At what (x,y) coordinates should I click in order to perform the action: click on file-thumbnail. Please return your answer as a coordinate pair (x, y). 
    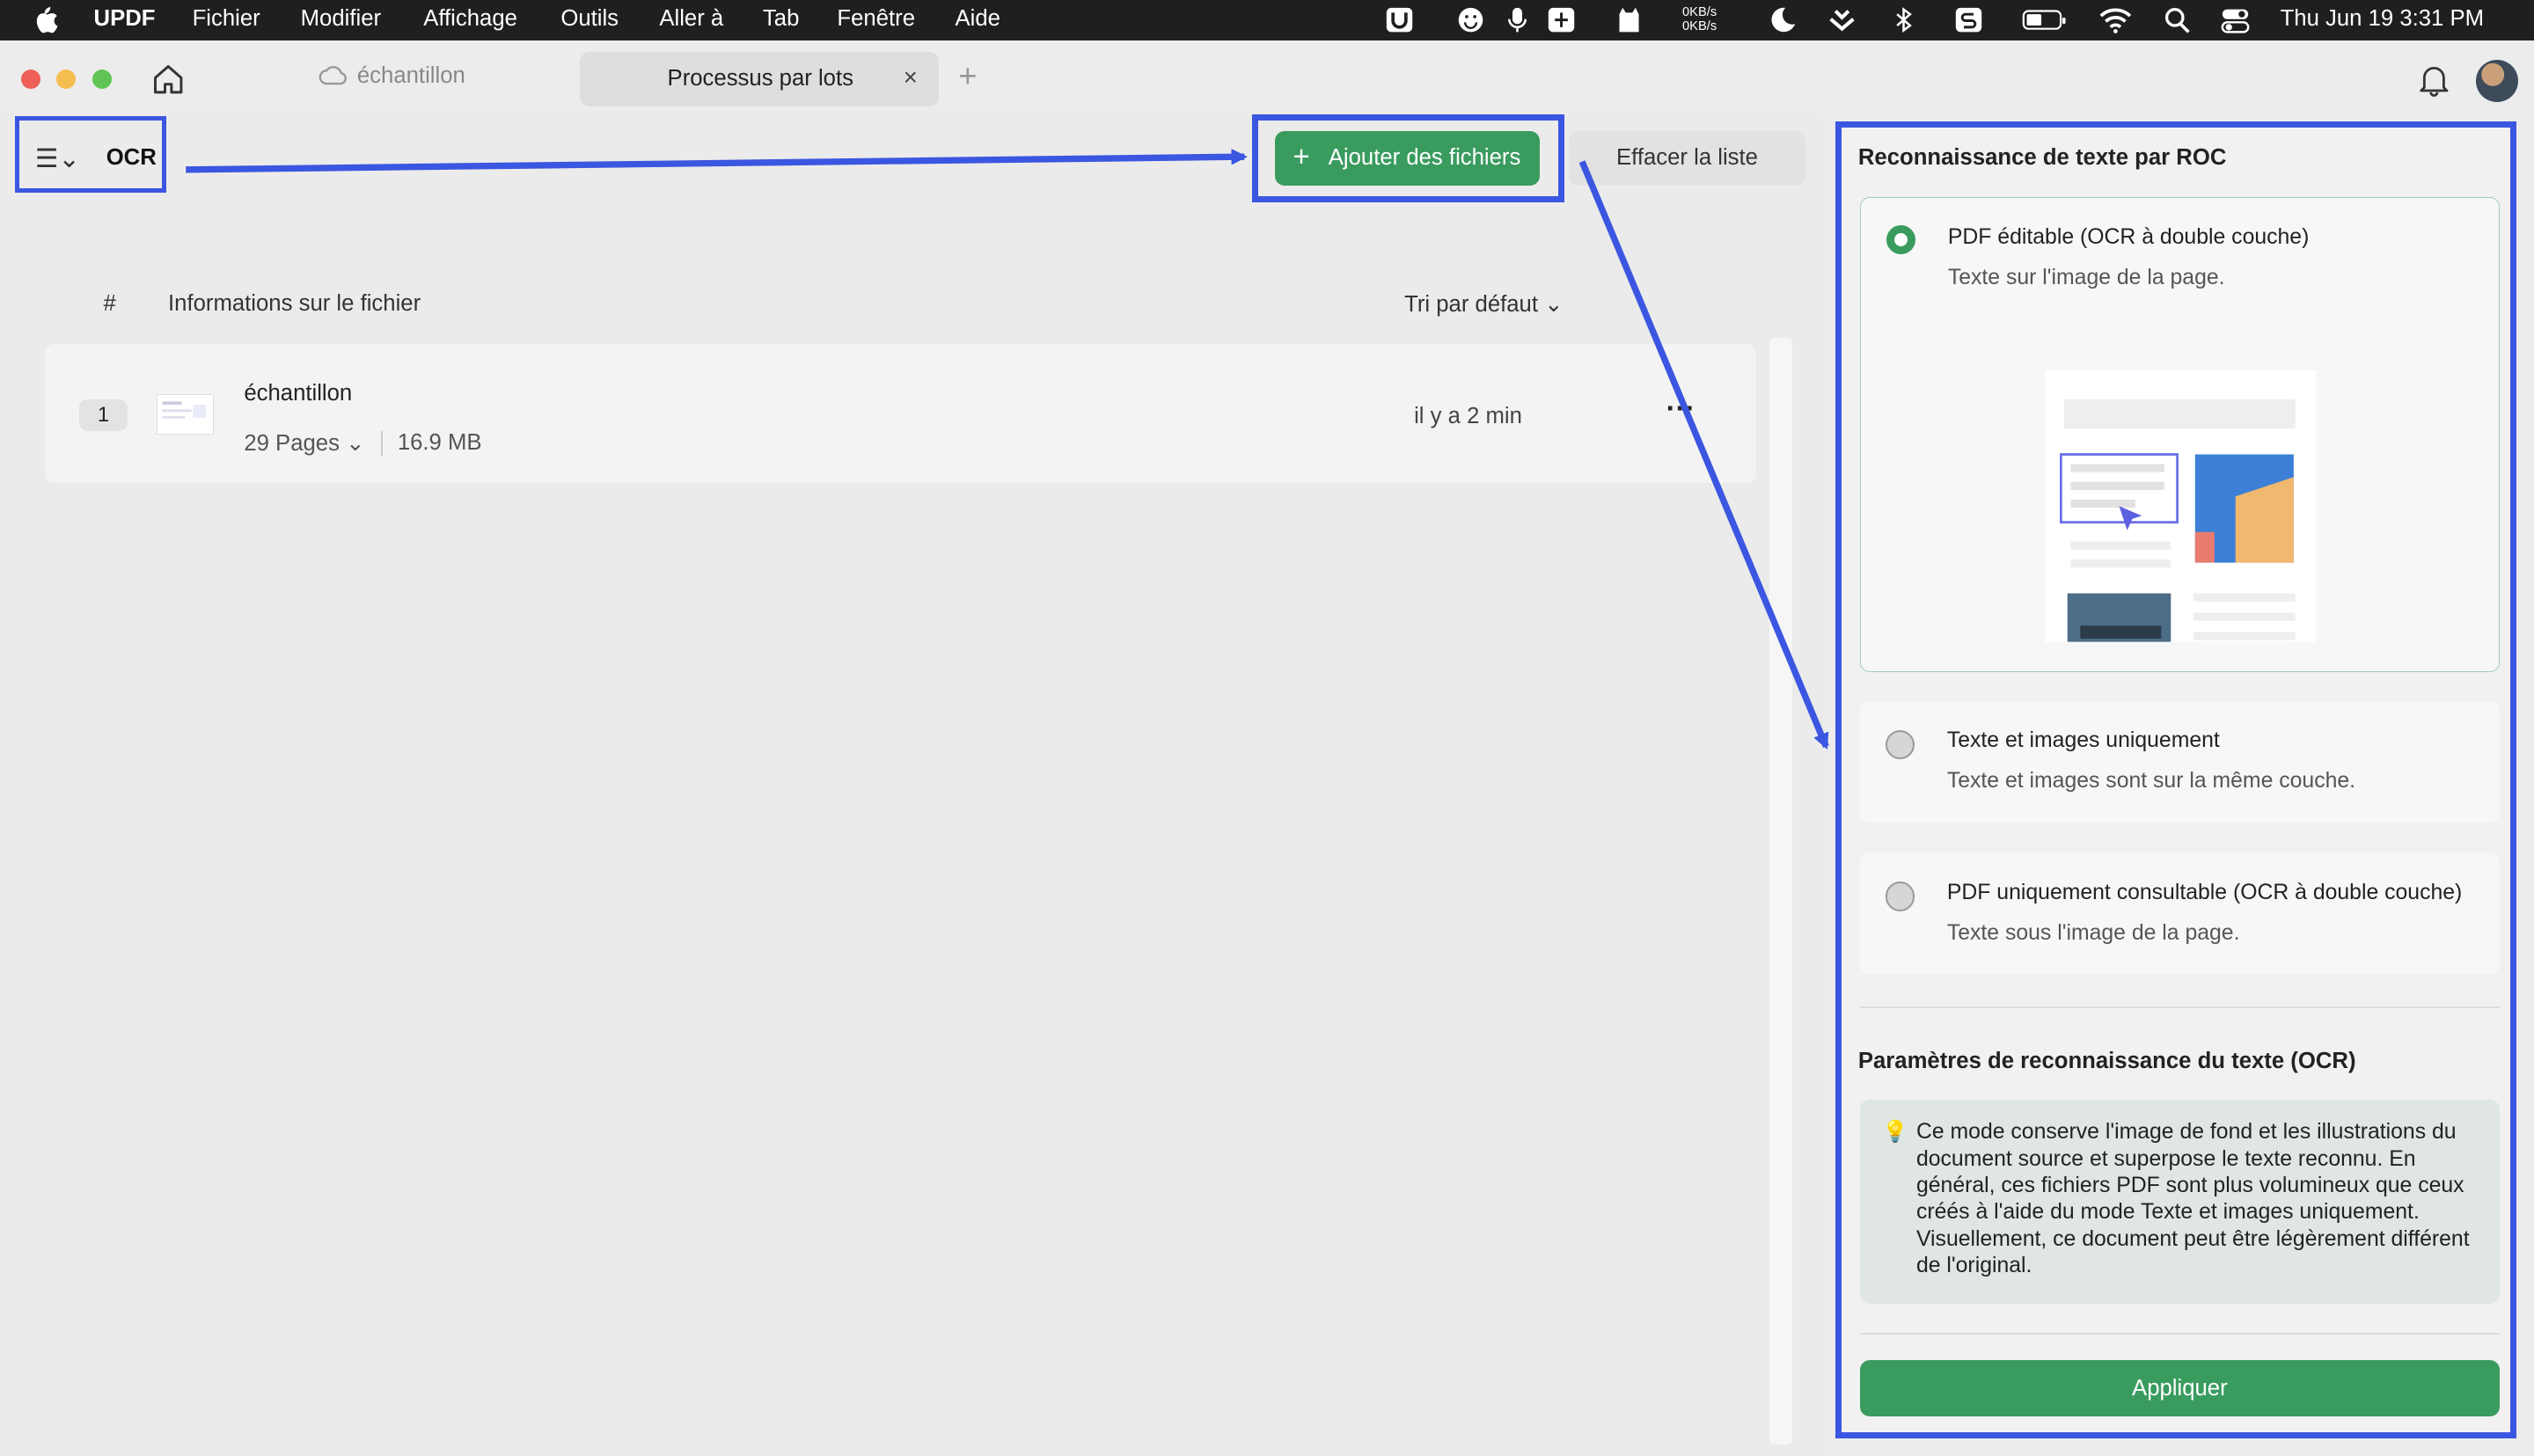
    Looking at the image, I should click on (185, 414).